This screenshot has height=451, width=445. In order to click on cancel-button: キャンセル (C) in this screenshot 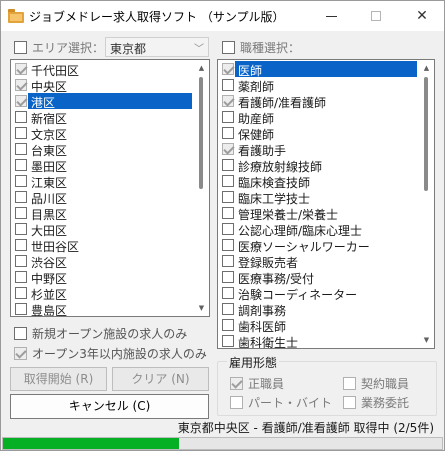, I will do `click(109, 406)`.